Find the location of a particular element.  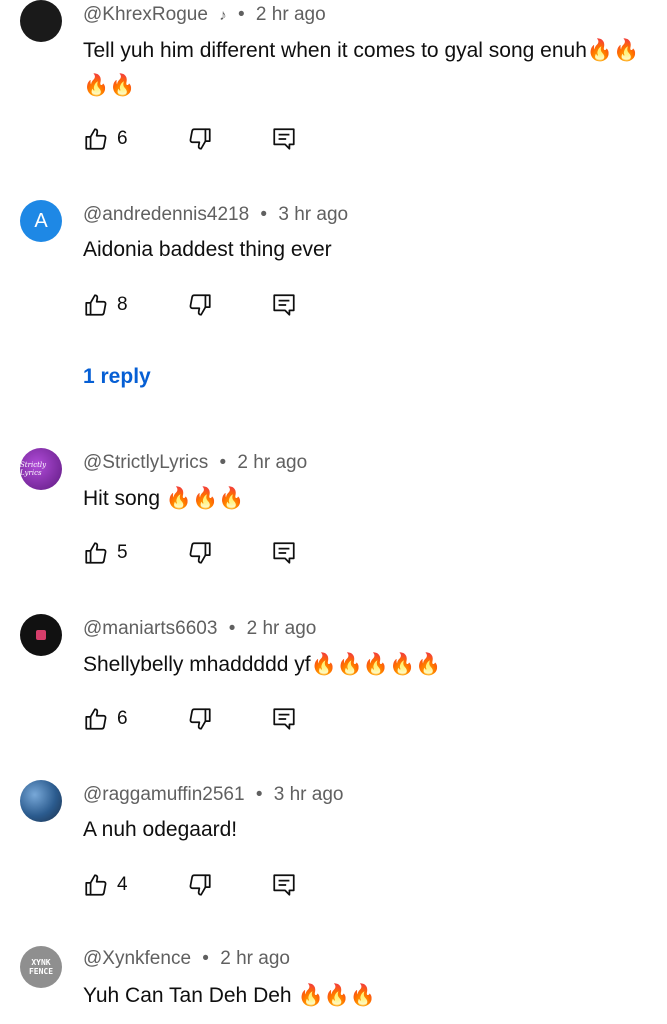

avatar-letter: A is located at coordinates (41, 220).